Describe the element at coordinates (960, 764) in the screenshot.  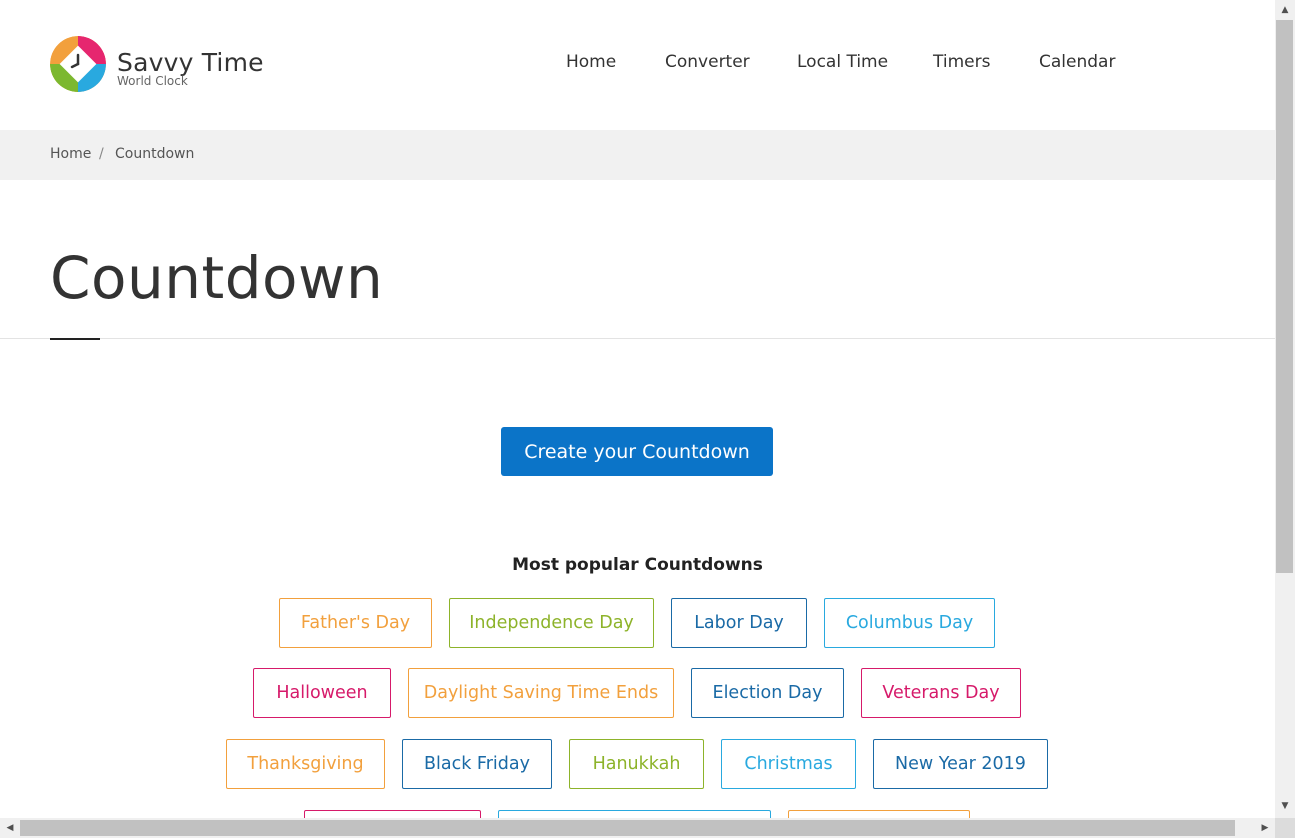
I see `popular-countdown-chip: New Year 2019` at that location.